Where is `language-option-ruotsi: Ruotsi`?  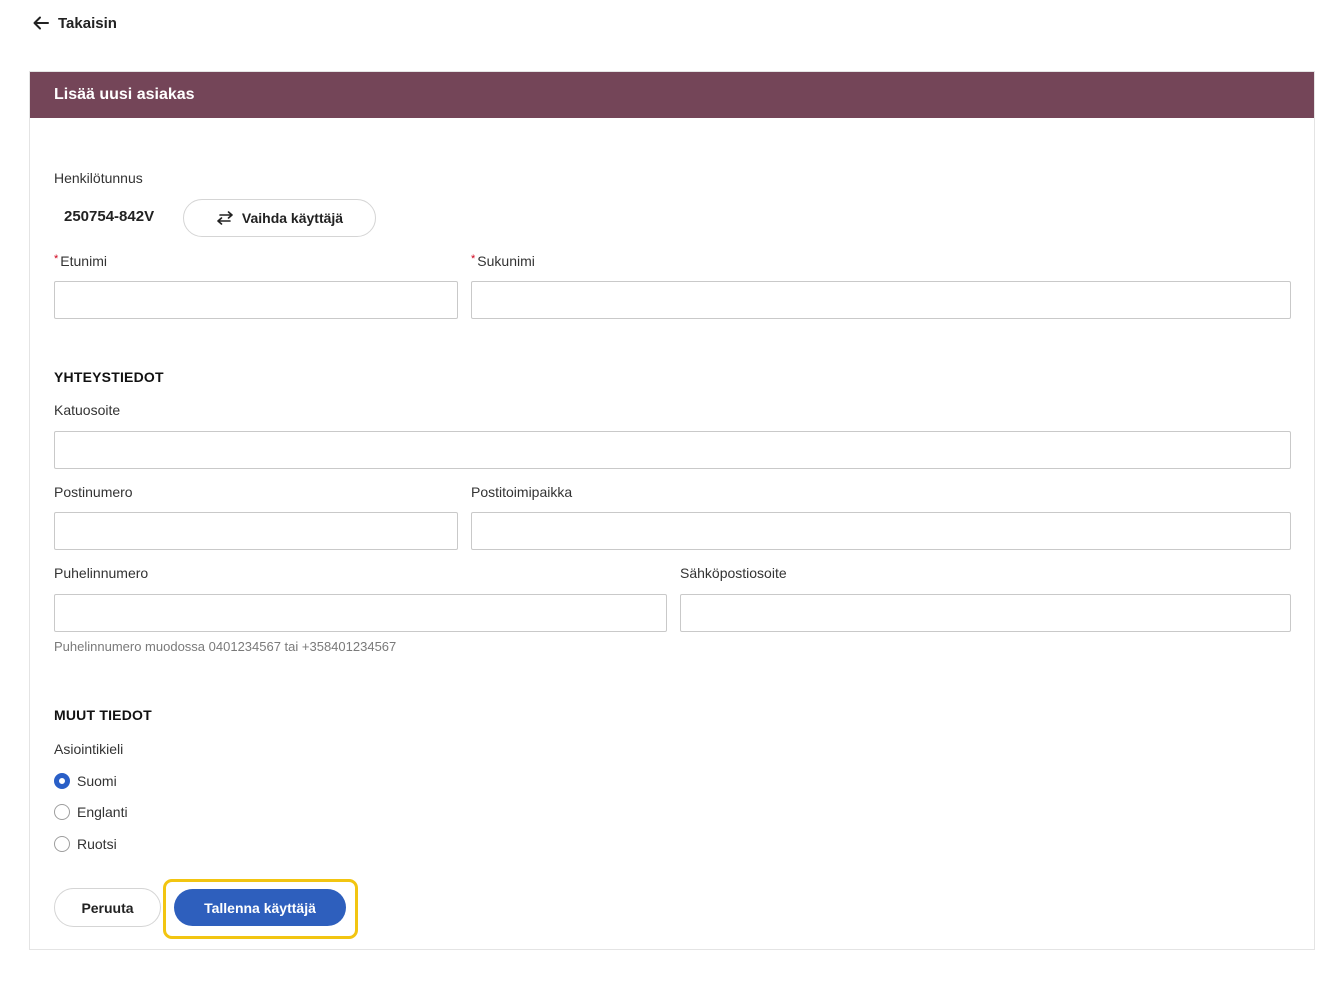
language-option-ruotsi: Ruotsi is located at coordinates (85, 844).